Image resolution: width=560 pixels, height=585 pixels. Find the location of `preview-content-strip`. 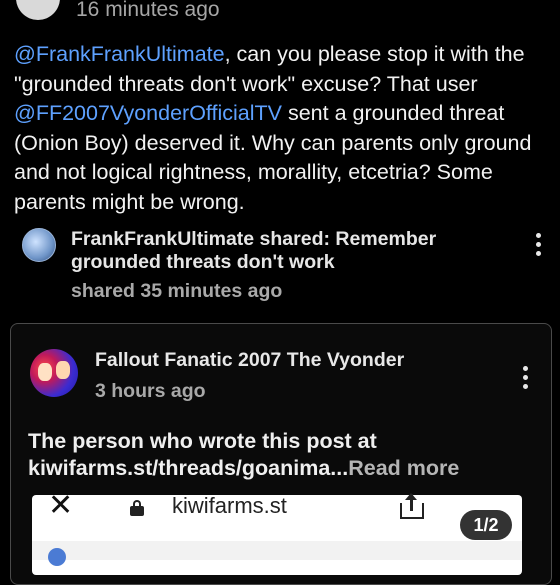

preview-content-strip is located at coordinates (277, 550).